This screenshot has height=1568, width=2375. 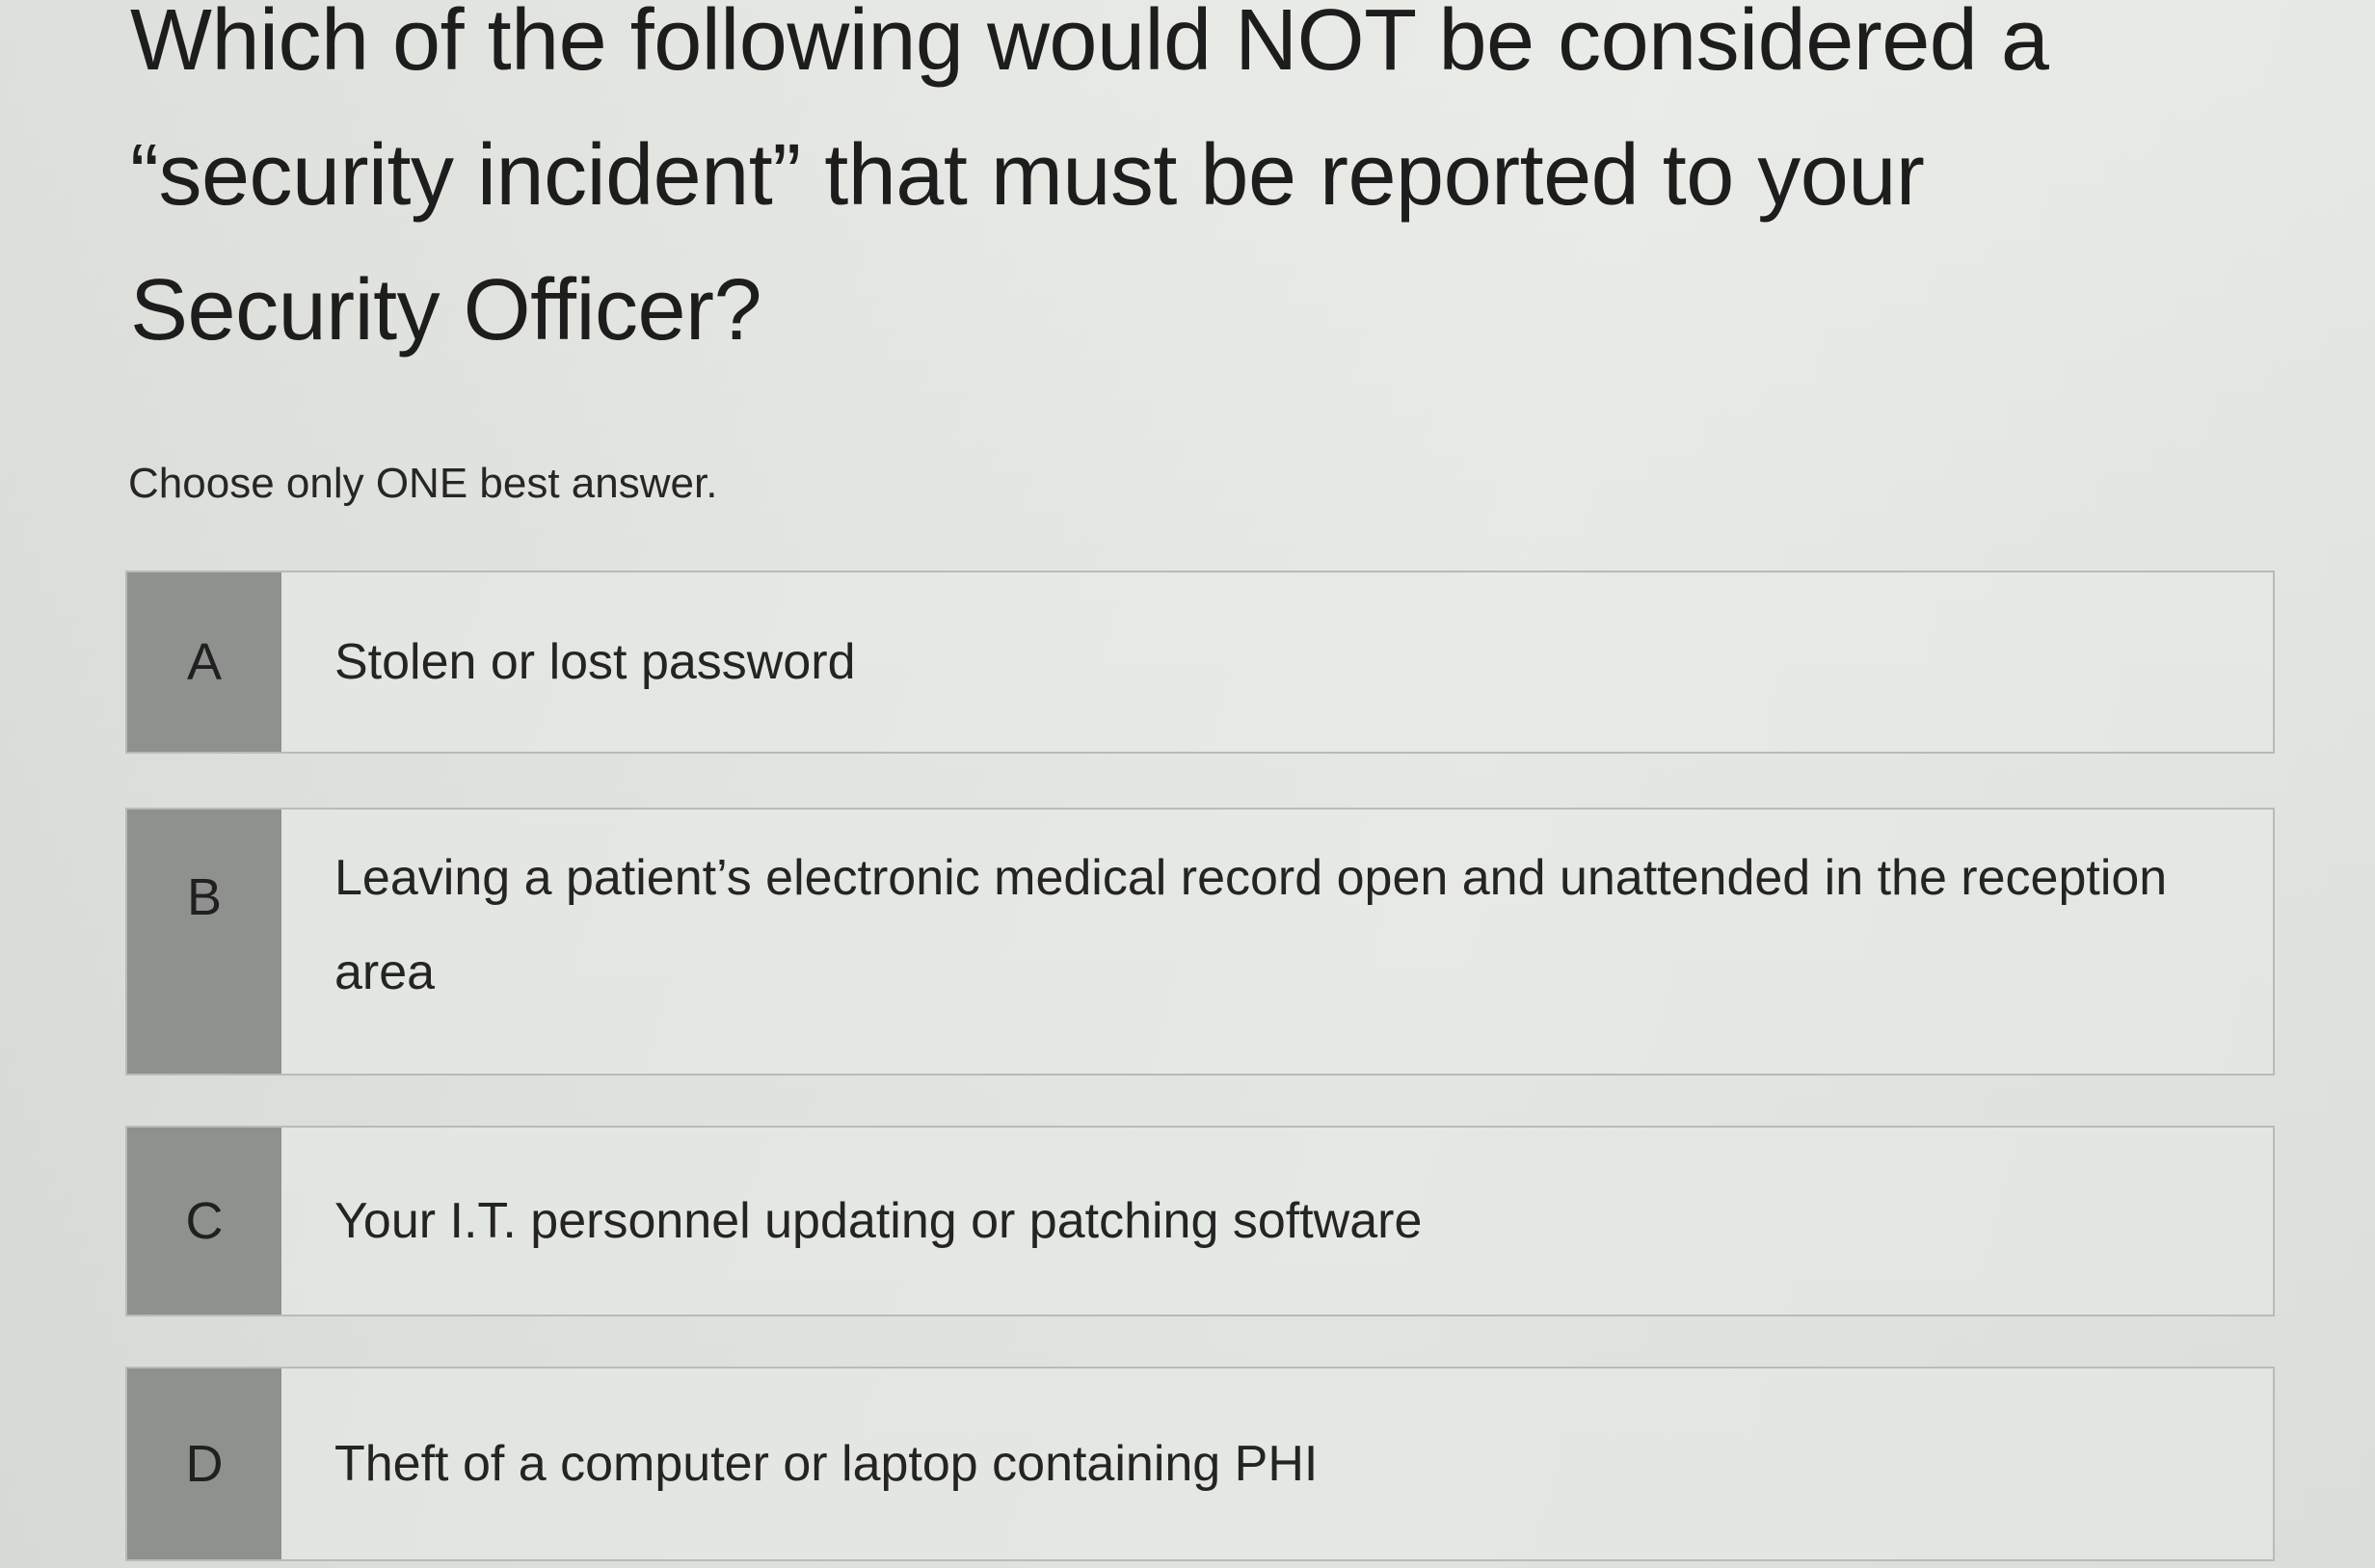 What do you see at coordinates (1200, 662) in the screenshot?
I see `answer-option-a: A Stolen or lost password` at bounding box center [1200, 662].